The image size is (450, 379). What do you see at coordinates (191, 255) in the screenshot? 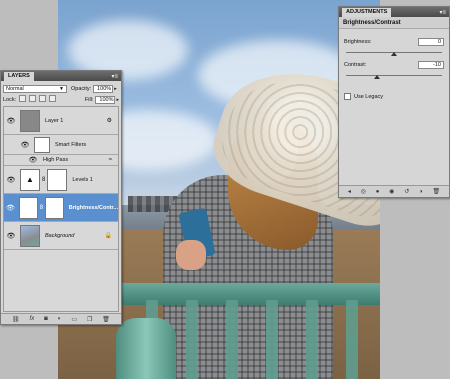
I see `hand` at bounding box center [191, 255].